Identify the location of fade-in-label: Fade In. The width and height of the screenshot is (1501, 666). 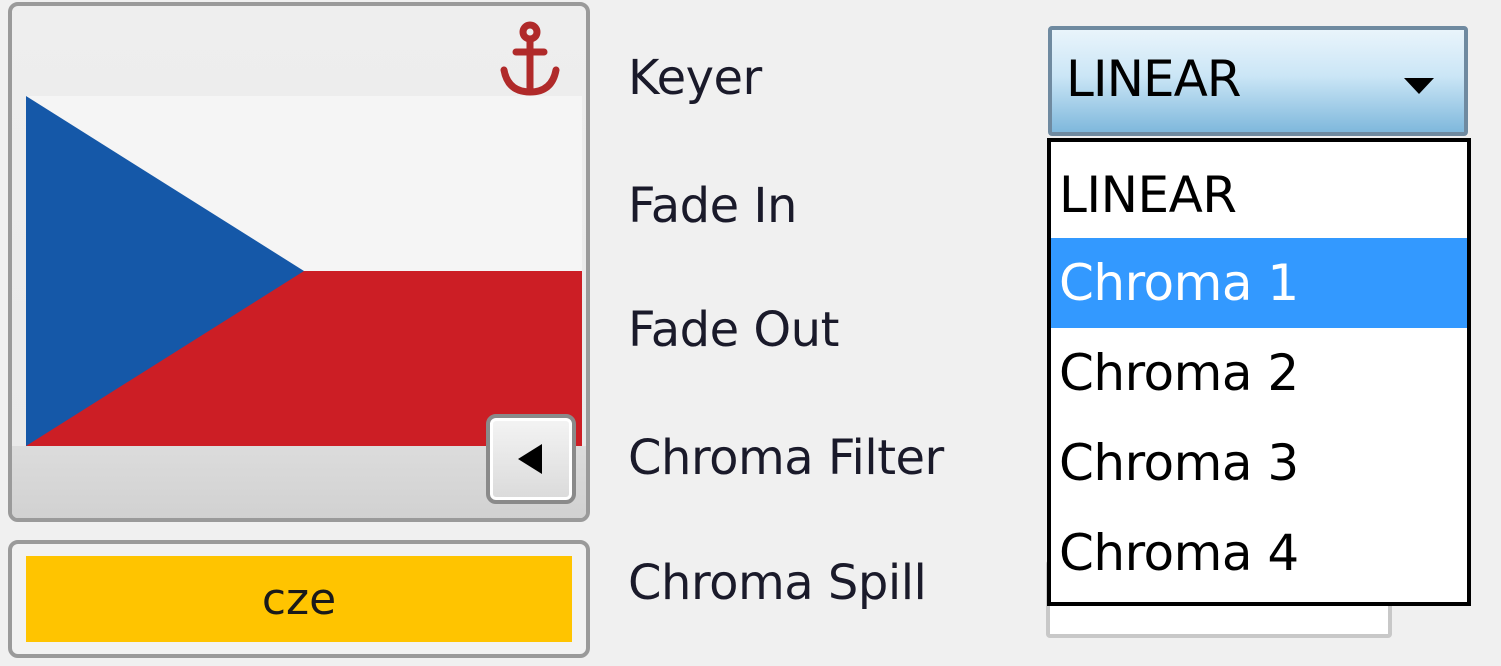
(712, 206).